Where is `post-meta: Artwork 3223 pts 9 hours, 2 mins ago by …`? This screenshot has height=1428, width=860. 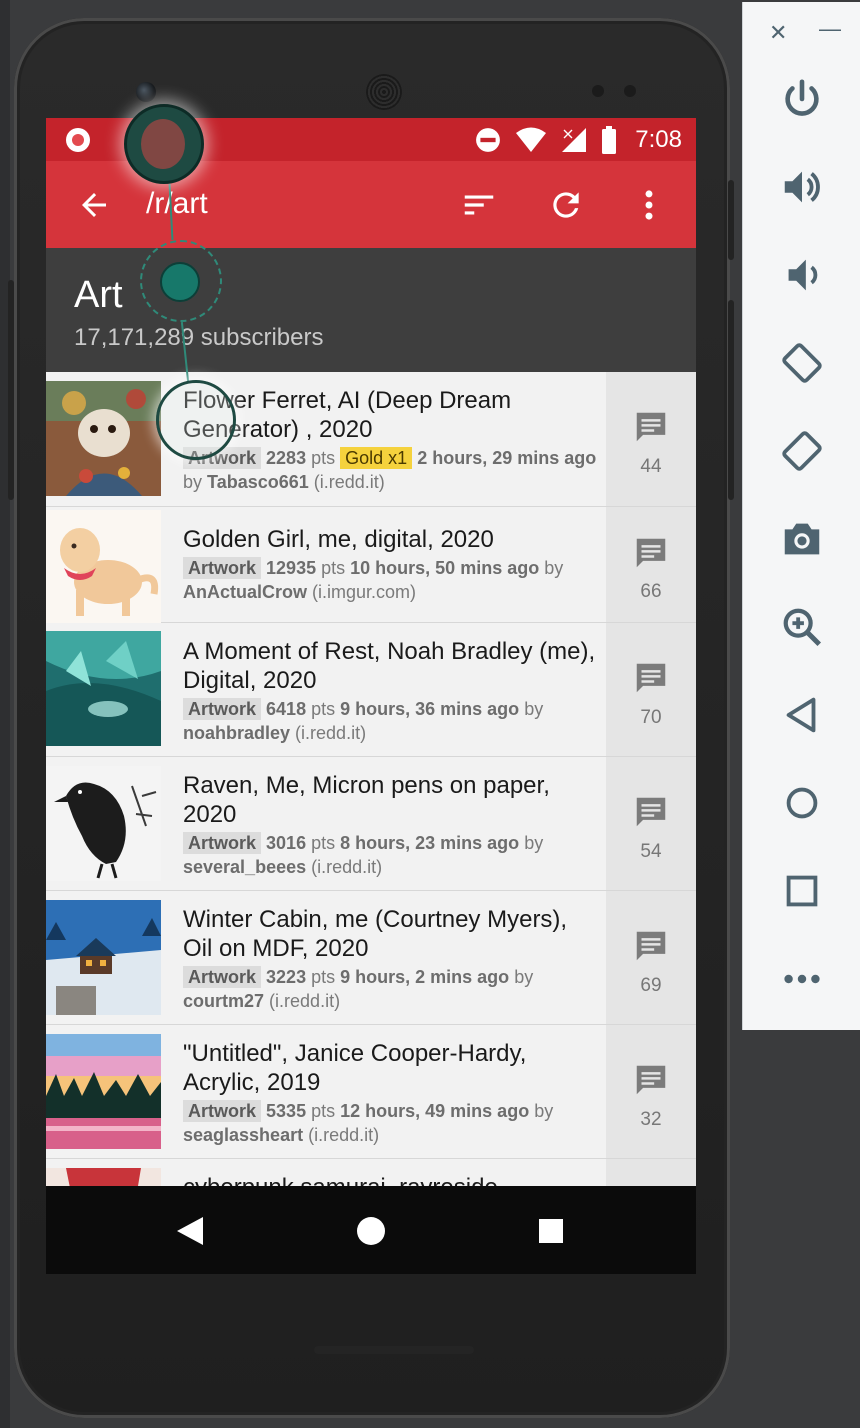 post-meta: Artwork 3223 pts 9 hours, 2 mins ago by … is located at coordinates (393, 989).